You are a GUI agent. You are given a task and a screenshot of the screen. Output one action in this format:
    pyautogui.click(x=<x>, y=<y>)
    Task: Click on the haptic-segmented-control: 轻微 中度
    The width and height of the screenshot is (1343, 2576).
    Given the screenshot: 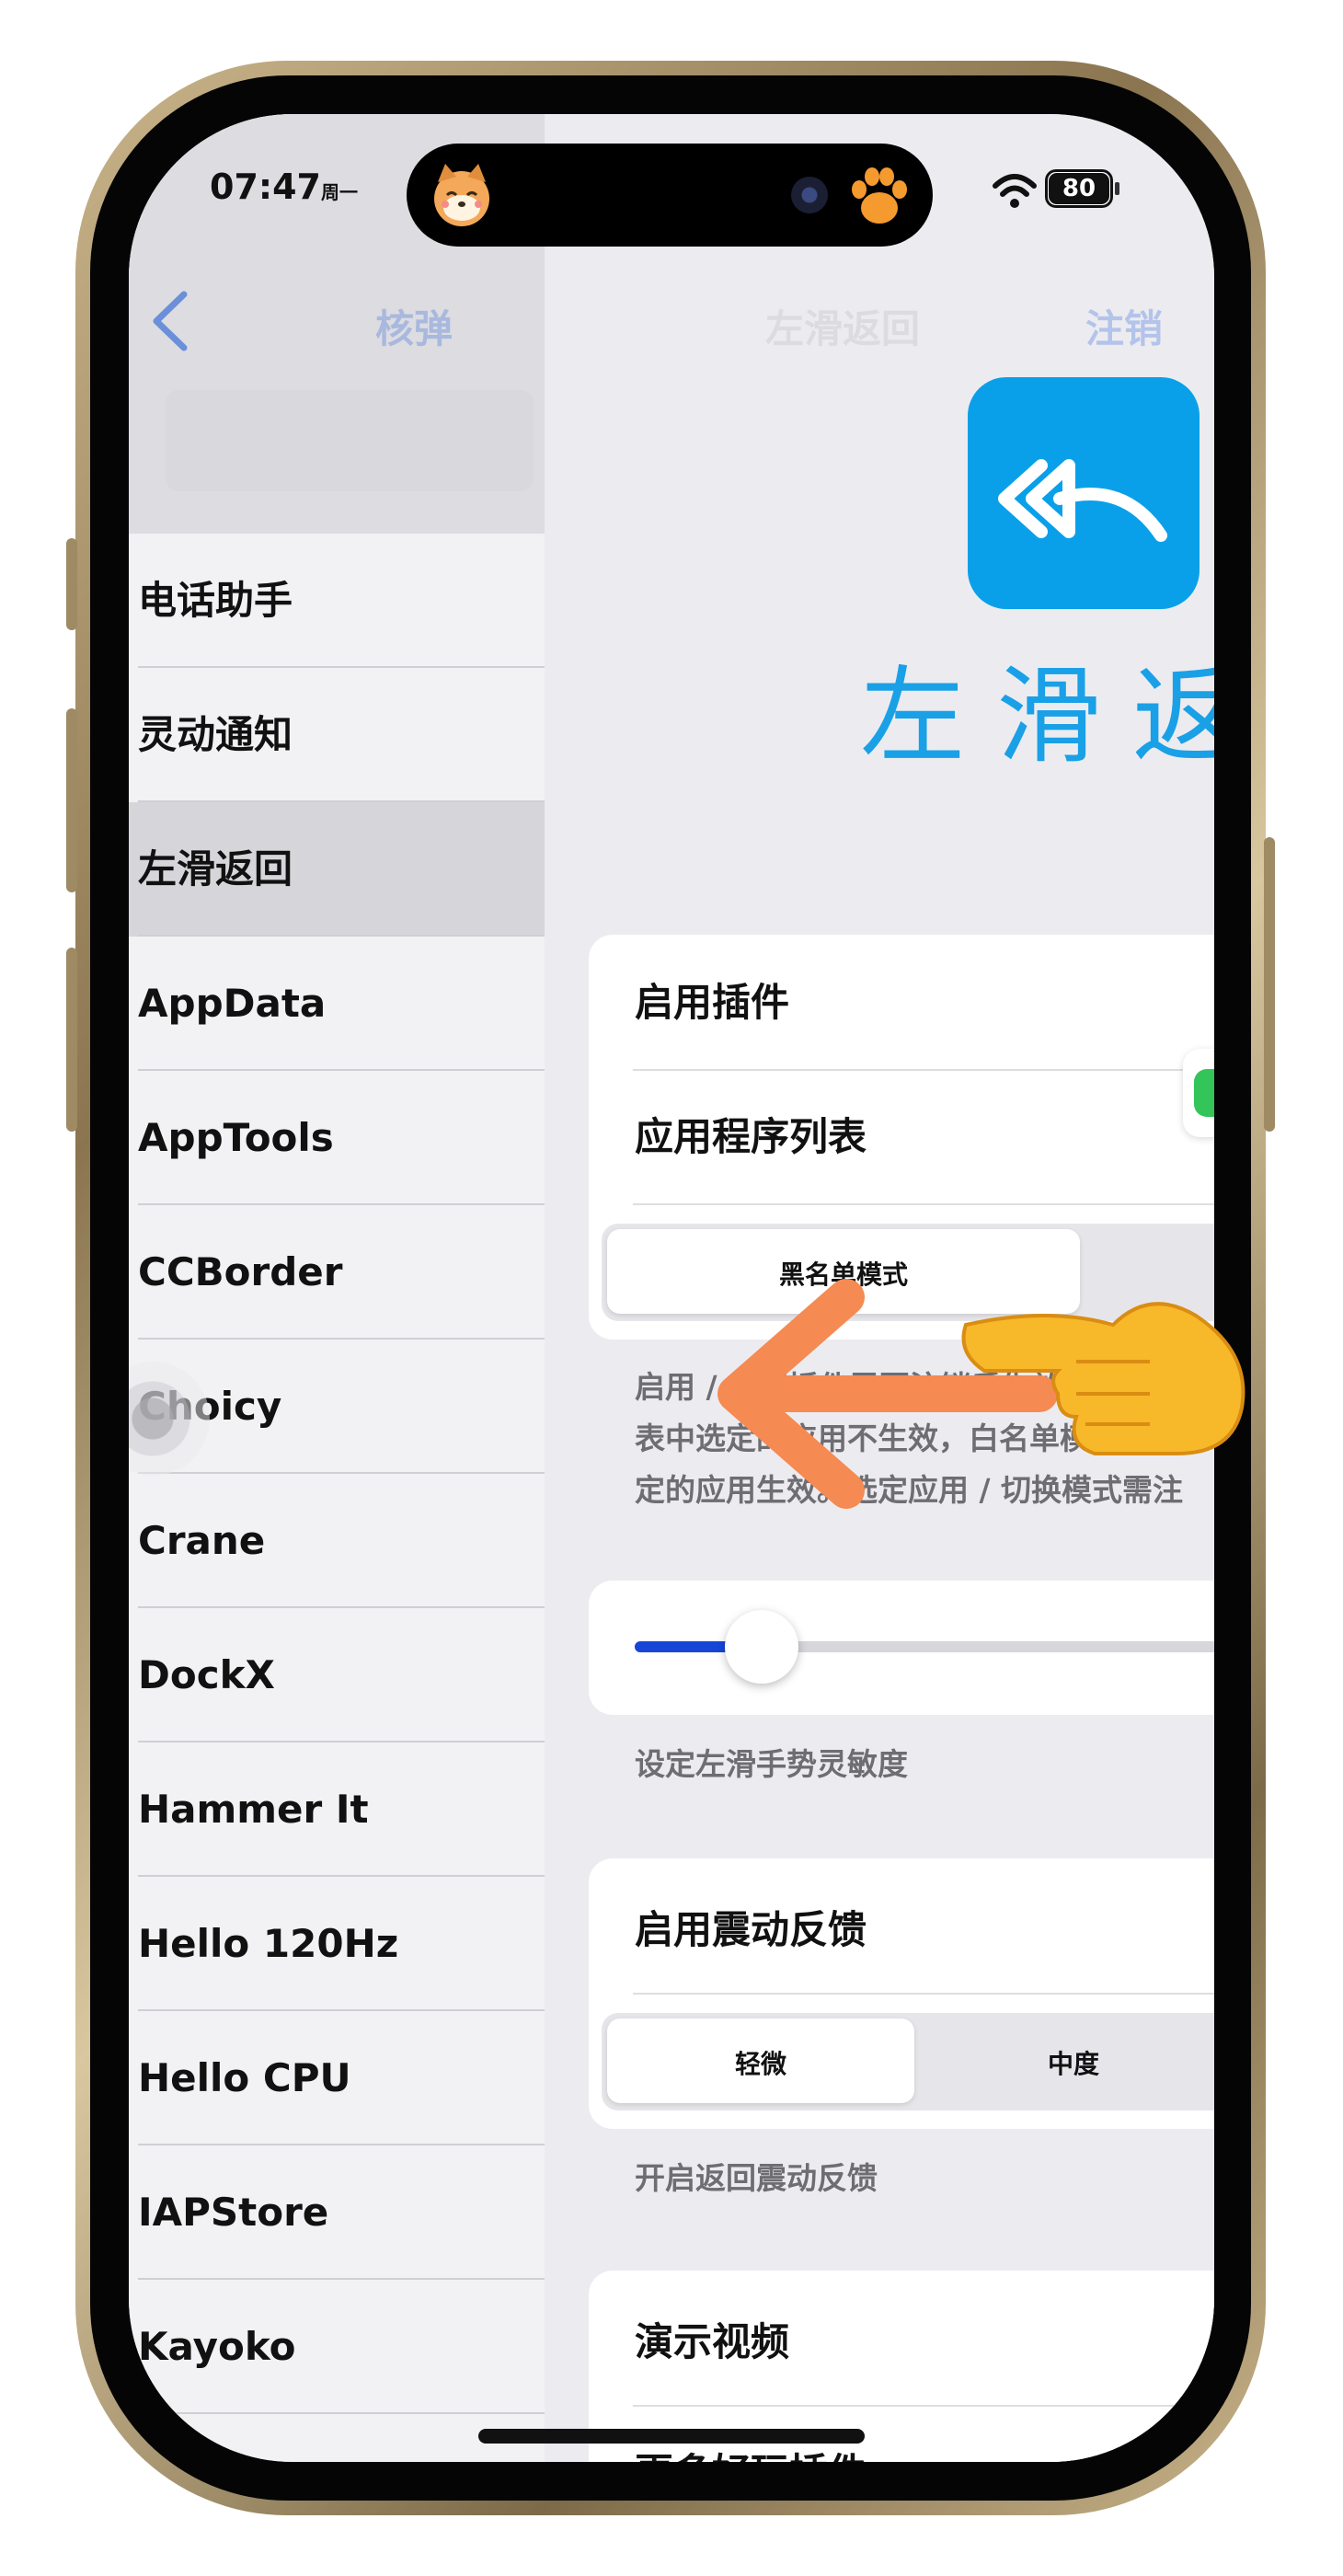 What is the action you would take?
    pyautogui.click(x=908, y=2061)
    